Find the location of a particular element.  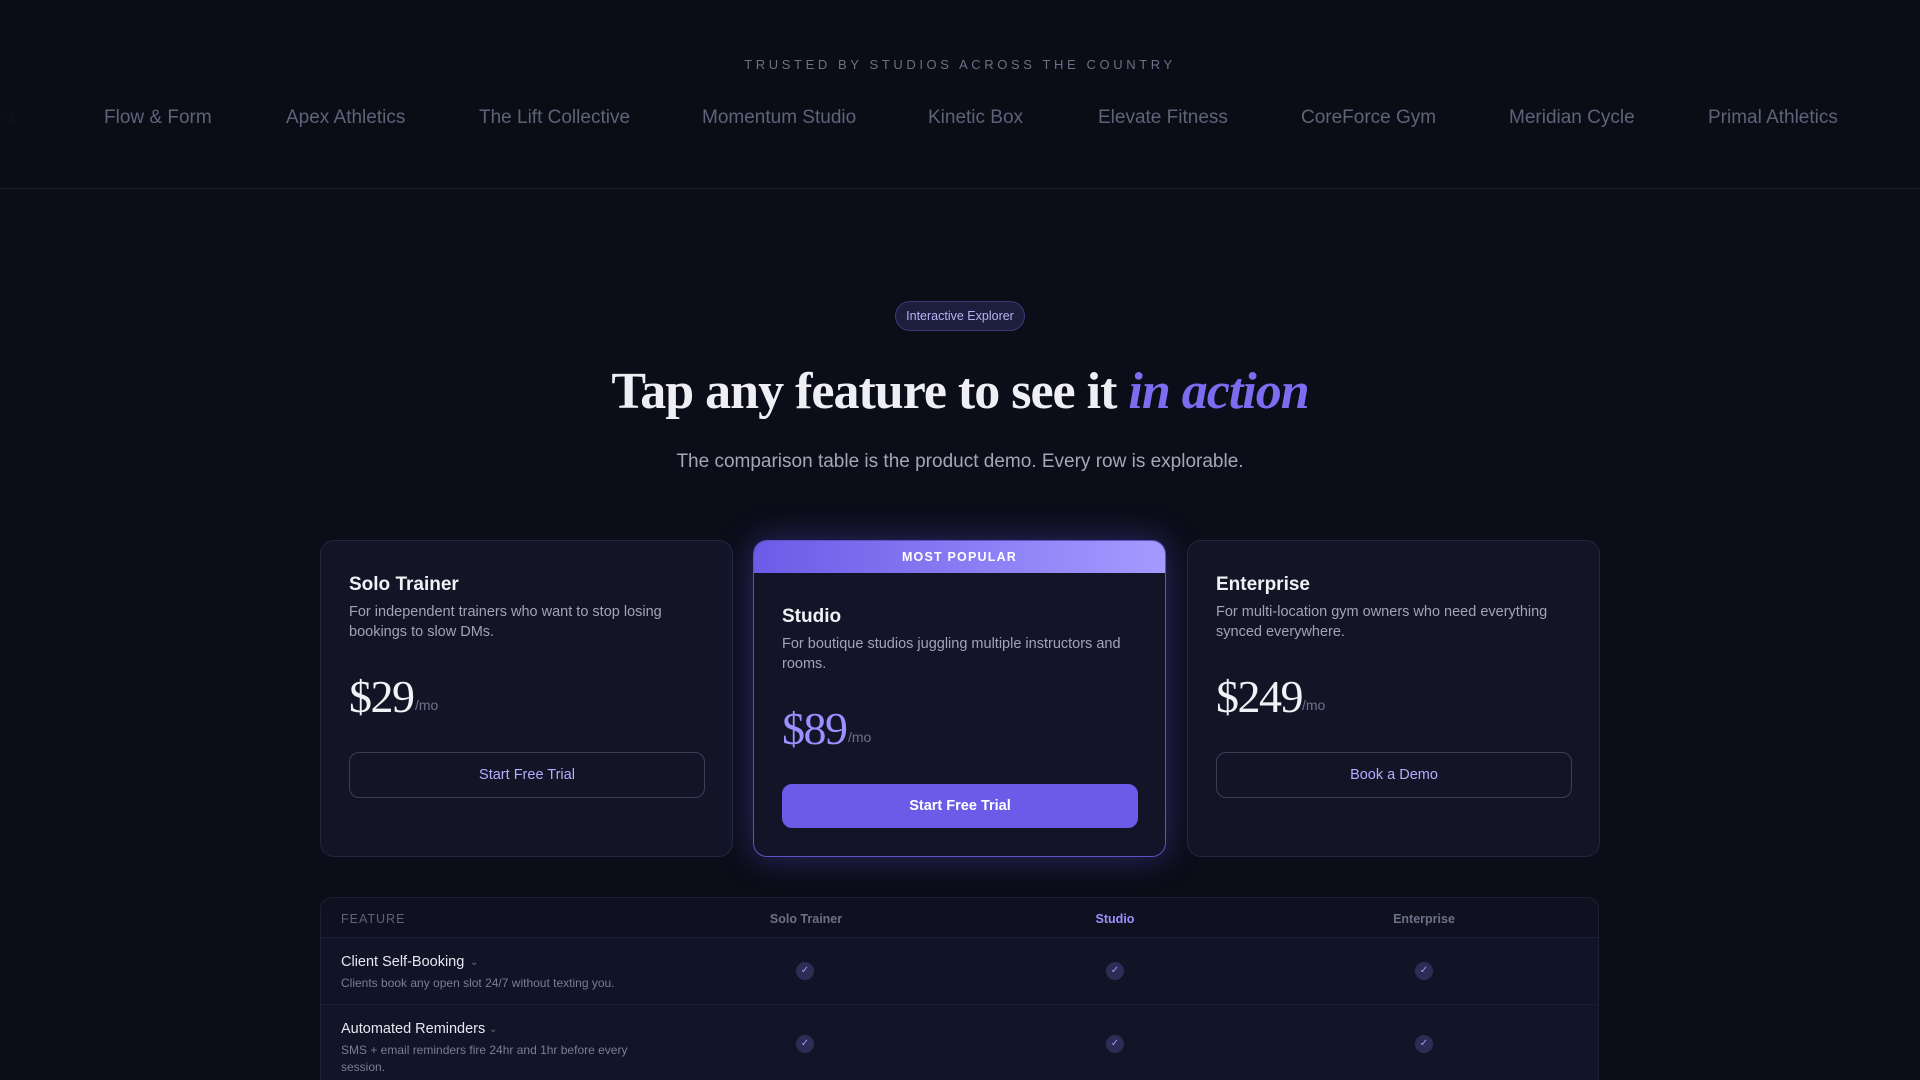

plan-name: Solo Trainer is located at coordinates (404, 584).